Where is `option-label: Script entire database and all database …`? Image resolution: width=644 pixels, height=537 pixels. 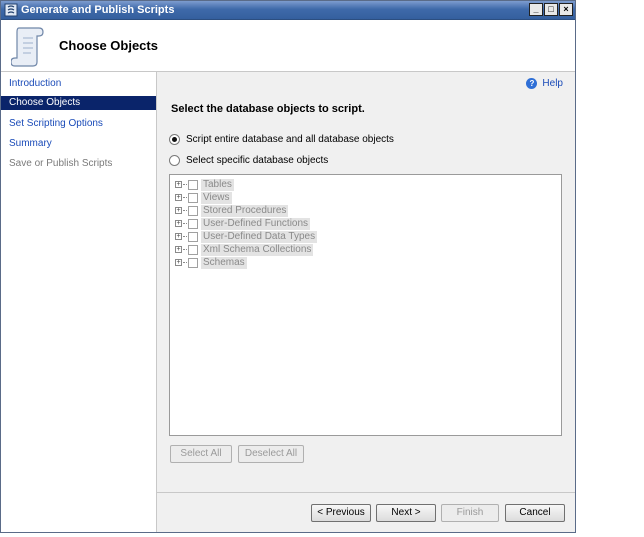
option-label: Script entire database and all database … is located at coordinates (290, 139).